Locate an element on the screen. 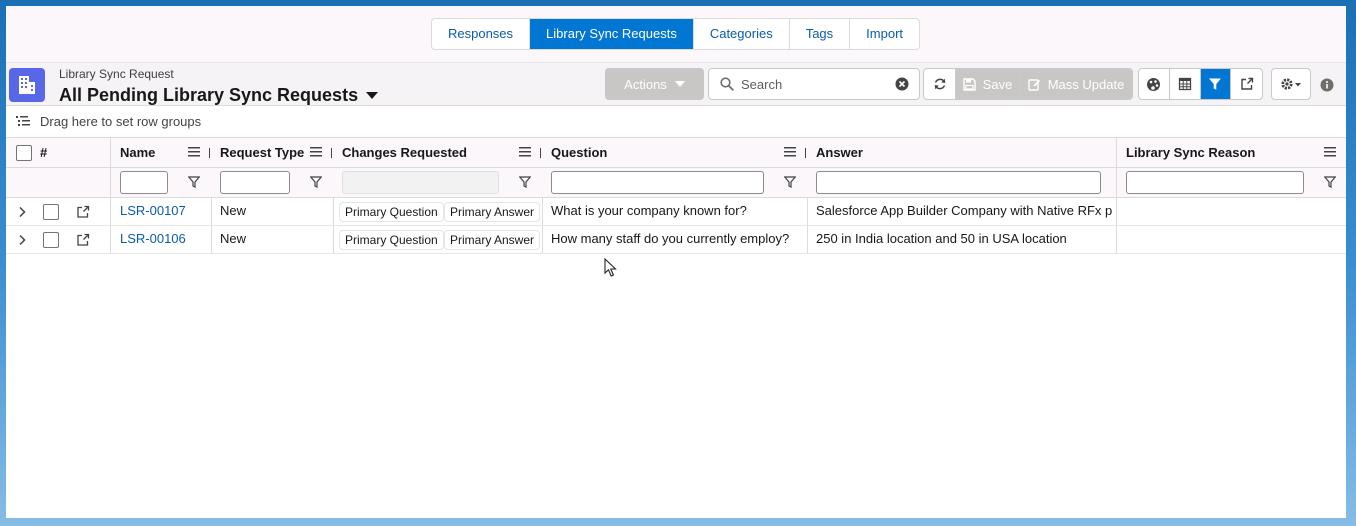 This screenshot has height=526, width=1356. row-group-label: Drag here to set row groups is located at coordinates (121, 121).